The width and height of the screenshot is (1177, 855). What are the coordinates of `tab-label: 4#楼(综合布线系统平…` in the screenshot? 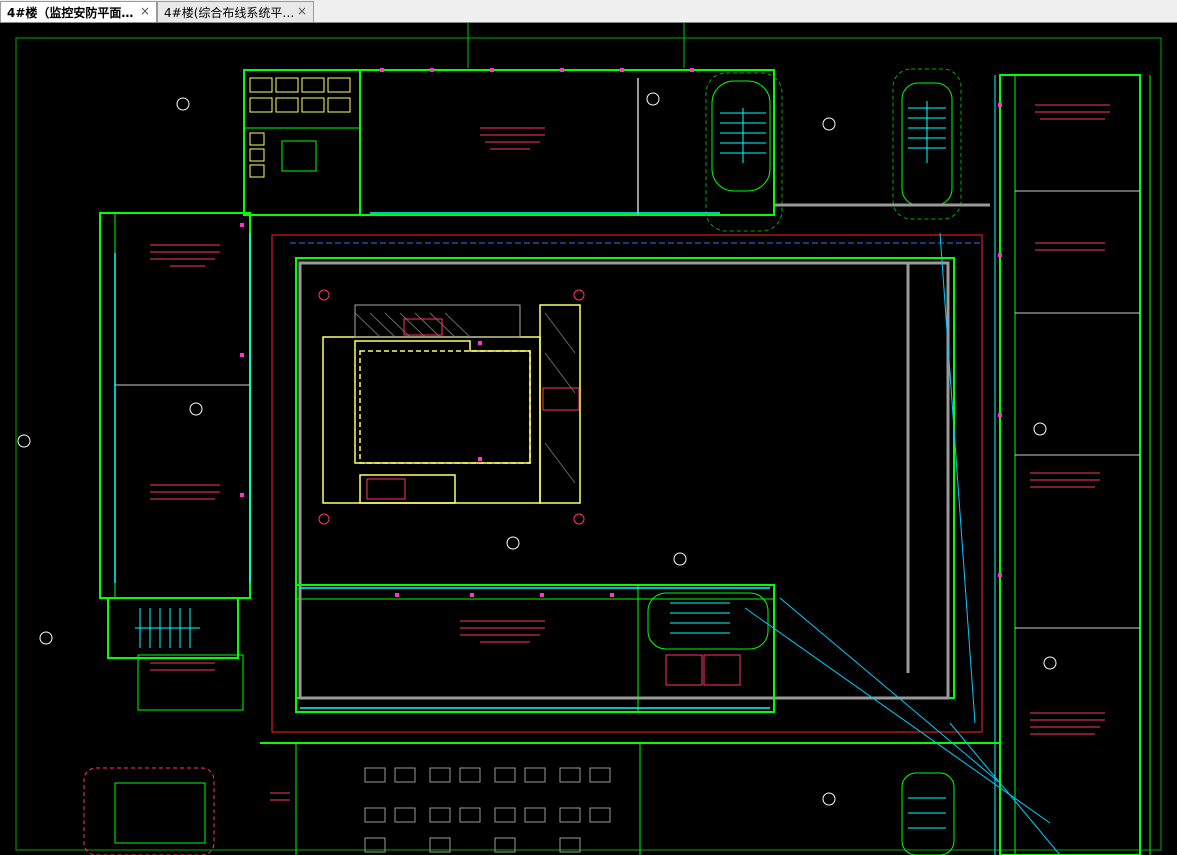 It's located at (229, 12).